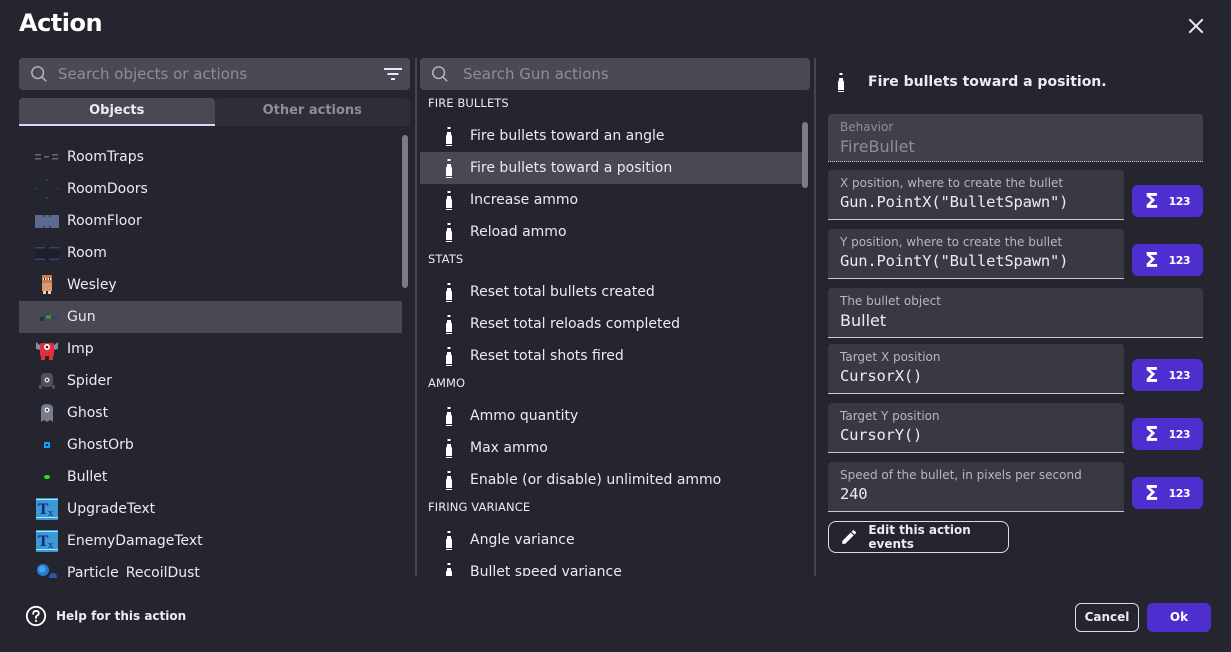 The image size is (1231, 652). What do you see at coordinates (104, 221) in the screenshot?
I see `object-label: RoomFloor` at bounding box center [104, 221].